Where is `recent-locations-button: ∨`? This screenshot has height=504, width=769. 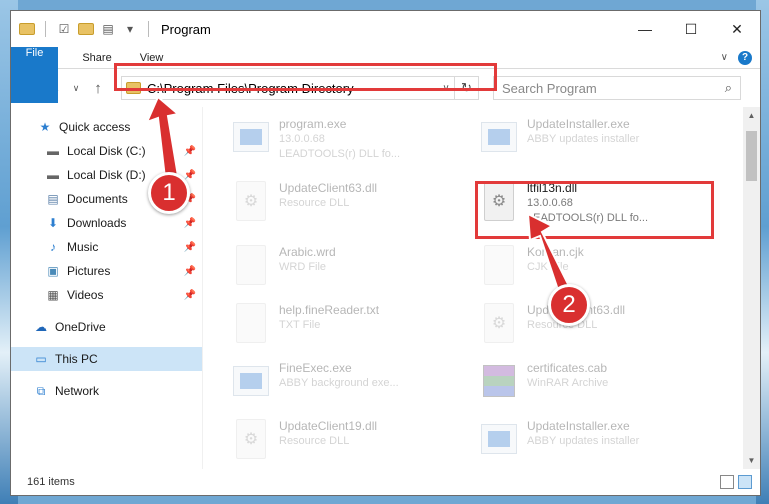 recent-locations-button: ∨ is located at coordinates (76, 88).